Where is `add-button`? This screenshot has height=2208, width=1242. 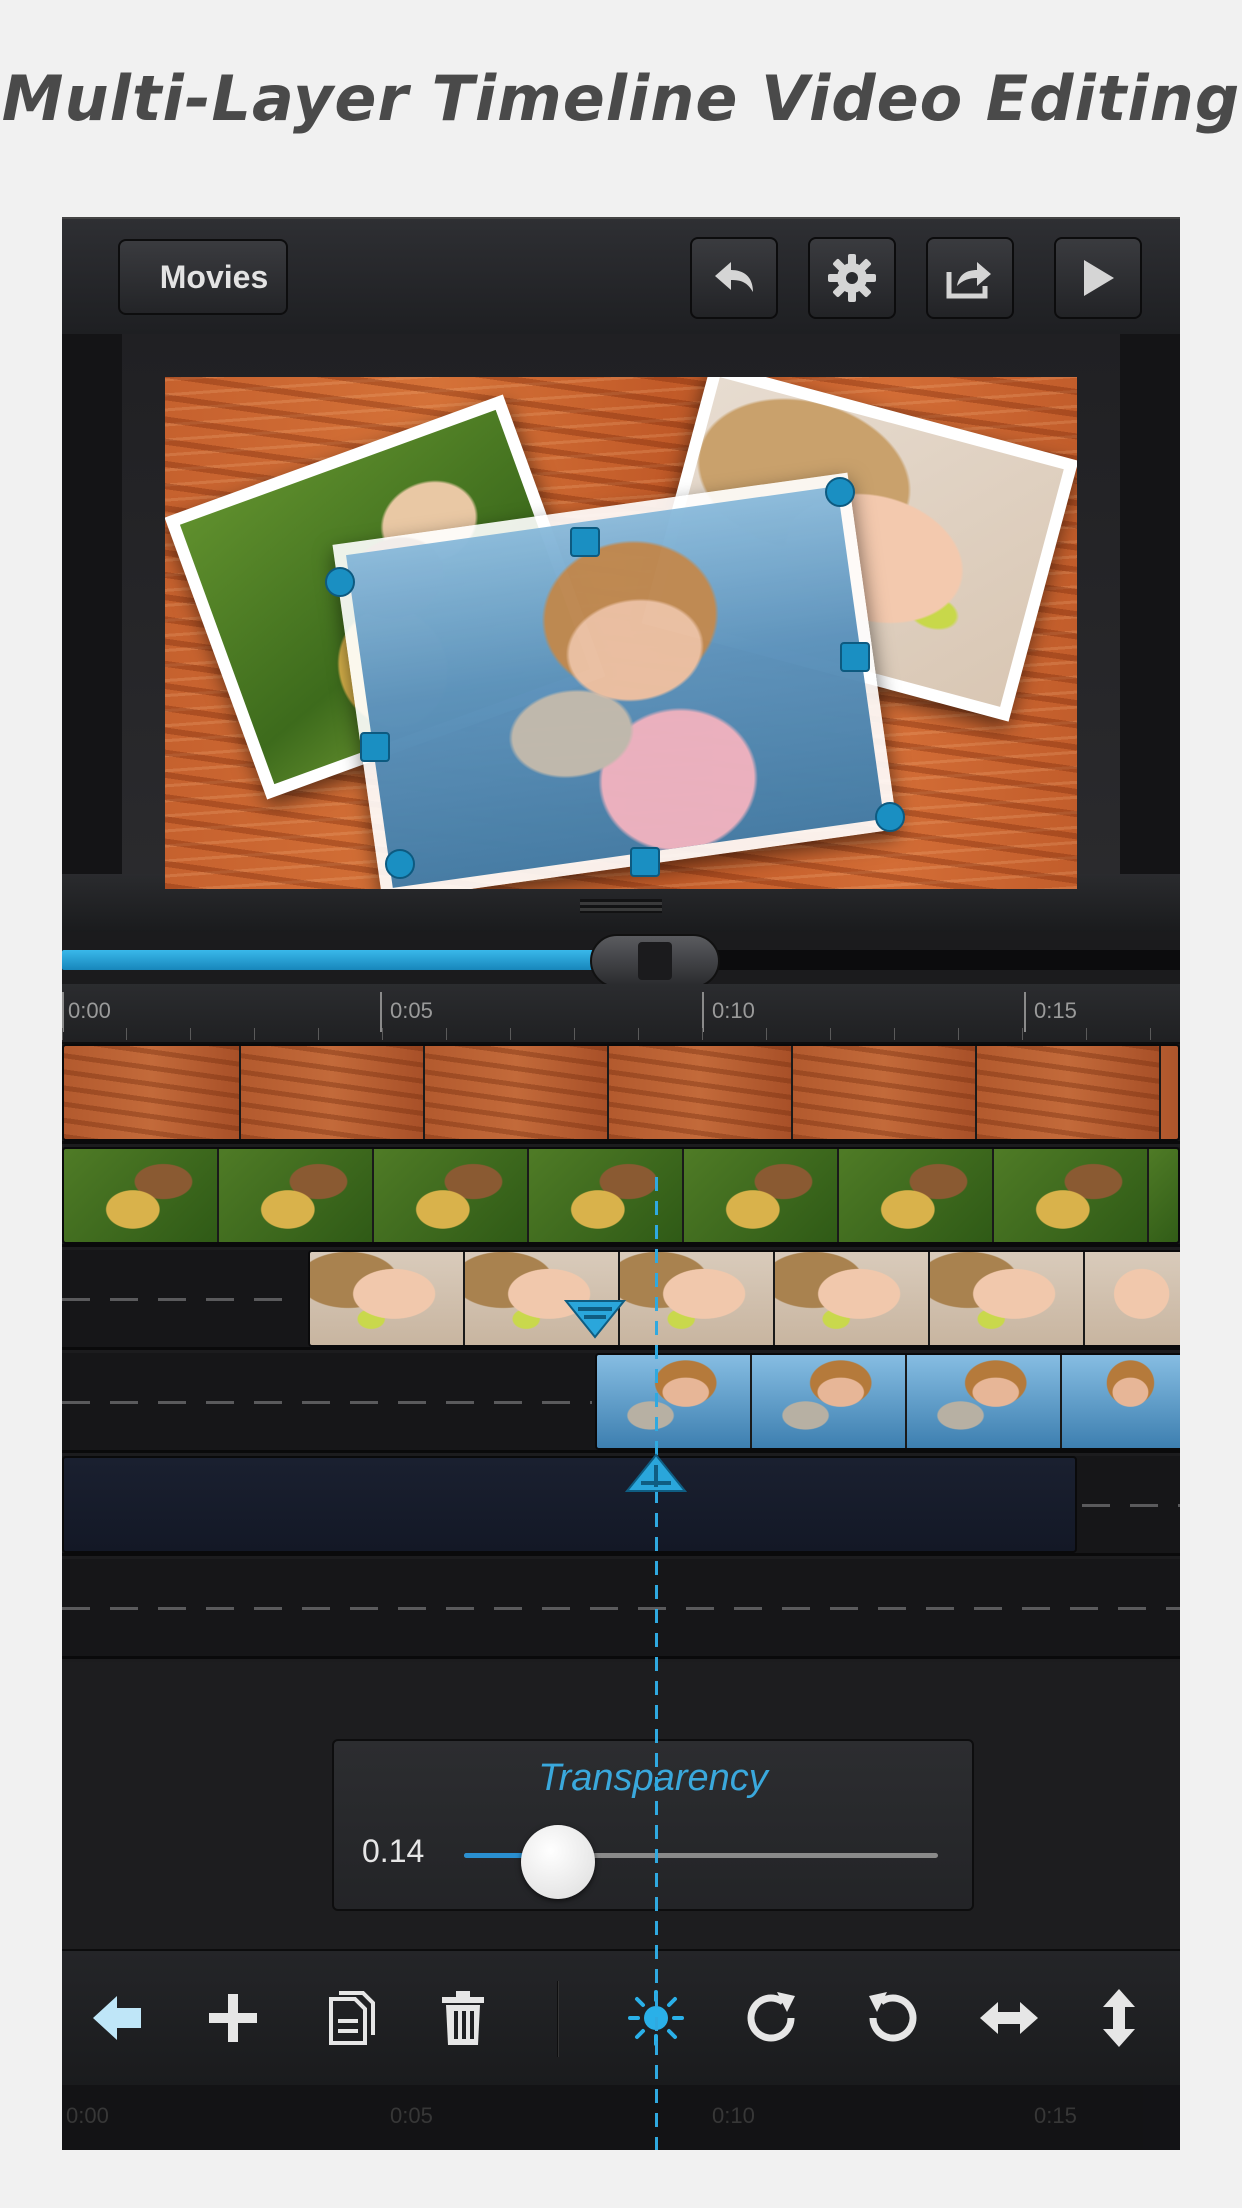
add-button is located at coordinates (233, 2018).